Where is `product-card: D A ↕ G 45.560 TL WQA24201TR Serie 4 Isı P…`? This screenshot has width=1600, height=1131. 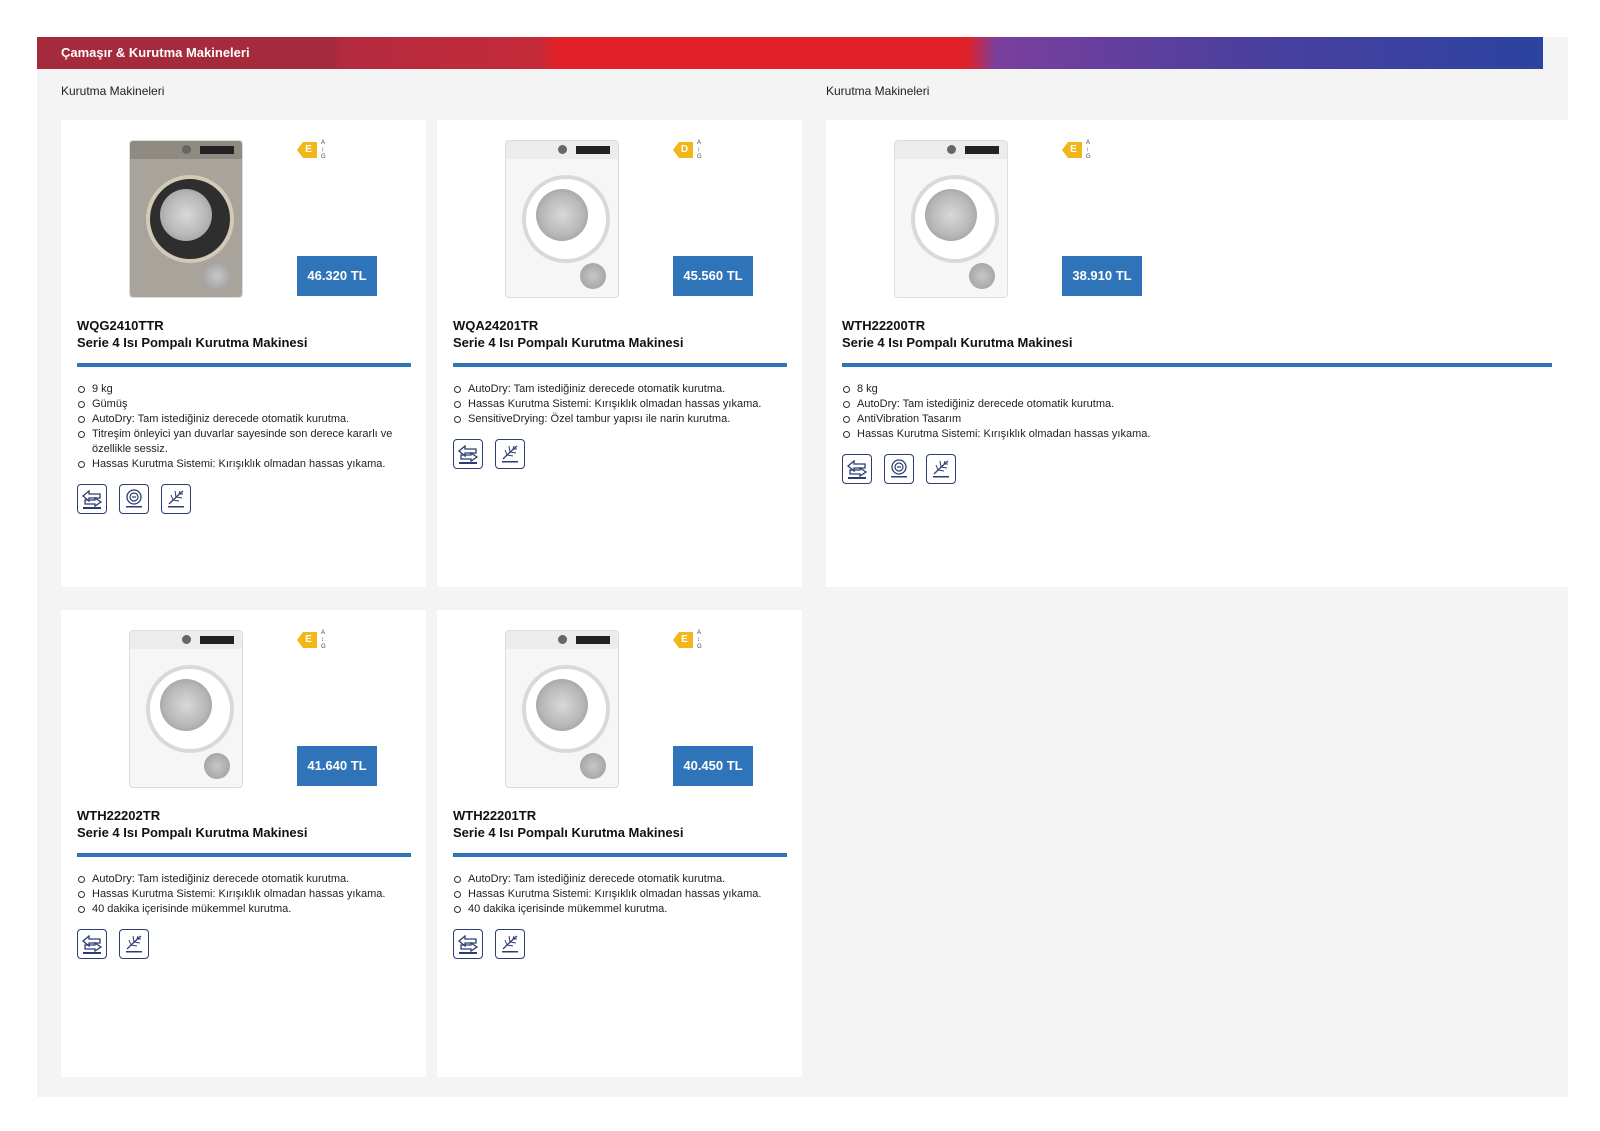 product-card: D A ↕ G 45.560 TL WQA24201TR Serie 4 Isı P… is located at coordinates (619, 353).